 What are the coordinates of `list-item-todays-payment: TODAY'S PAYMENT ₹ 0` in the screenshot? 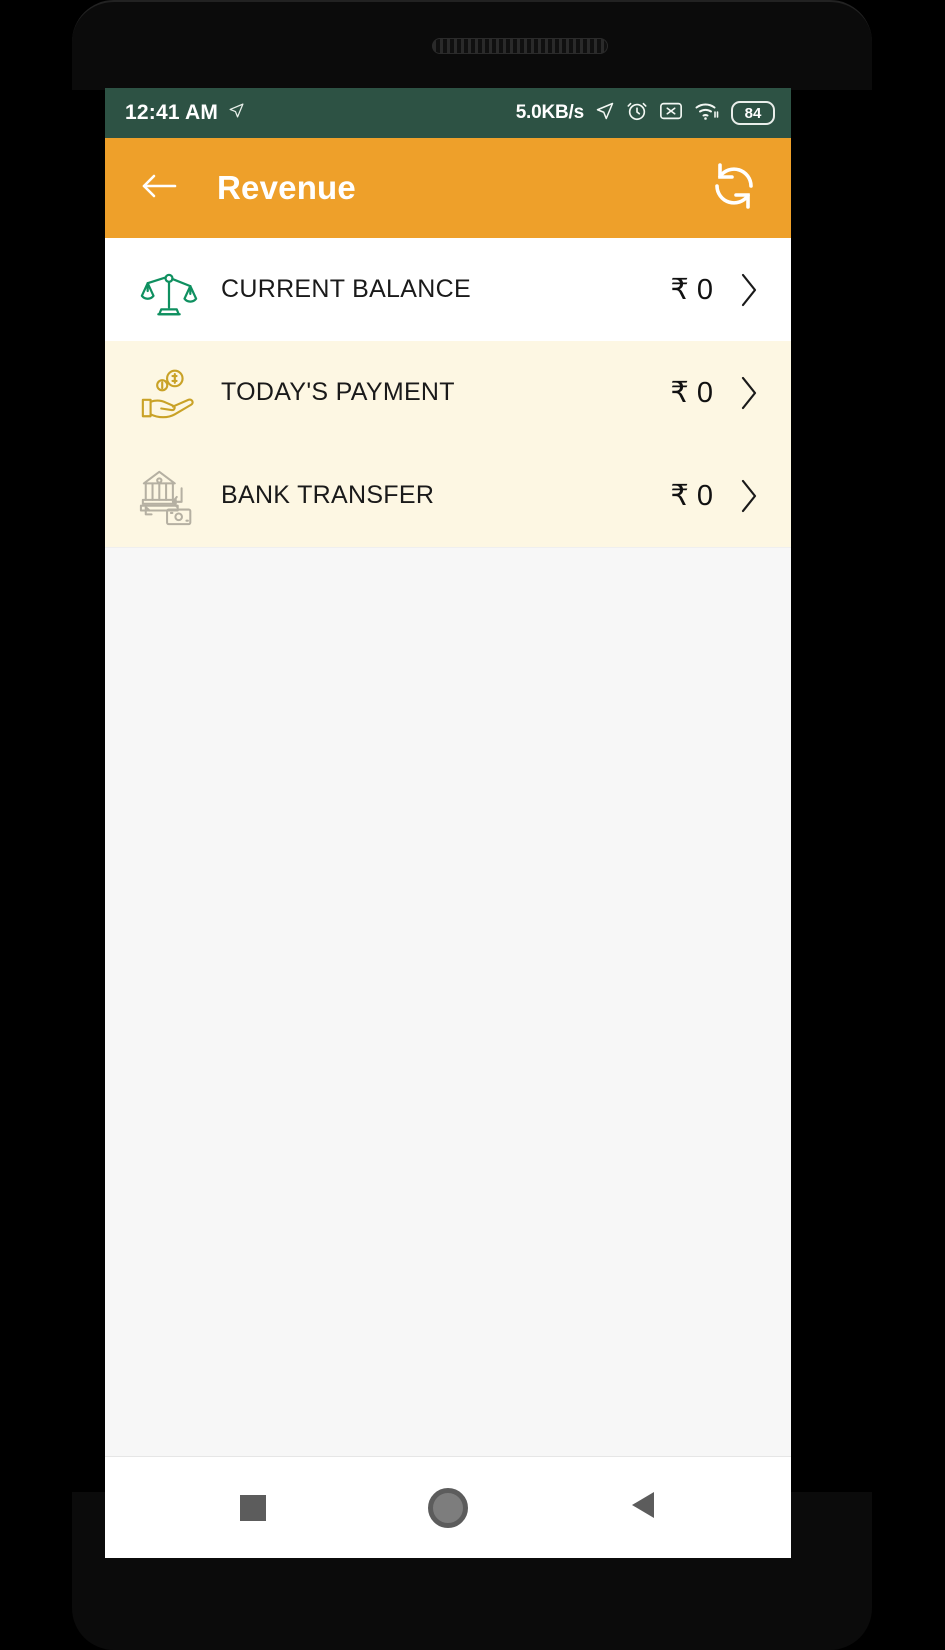 It's located at (448, 392).